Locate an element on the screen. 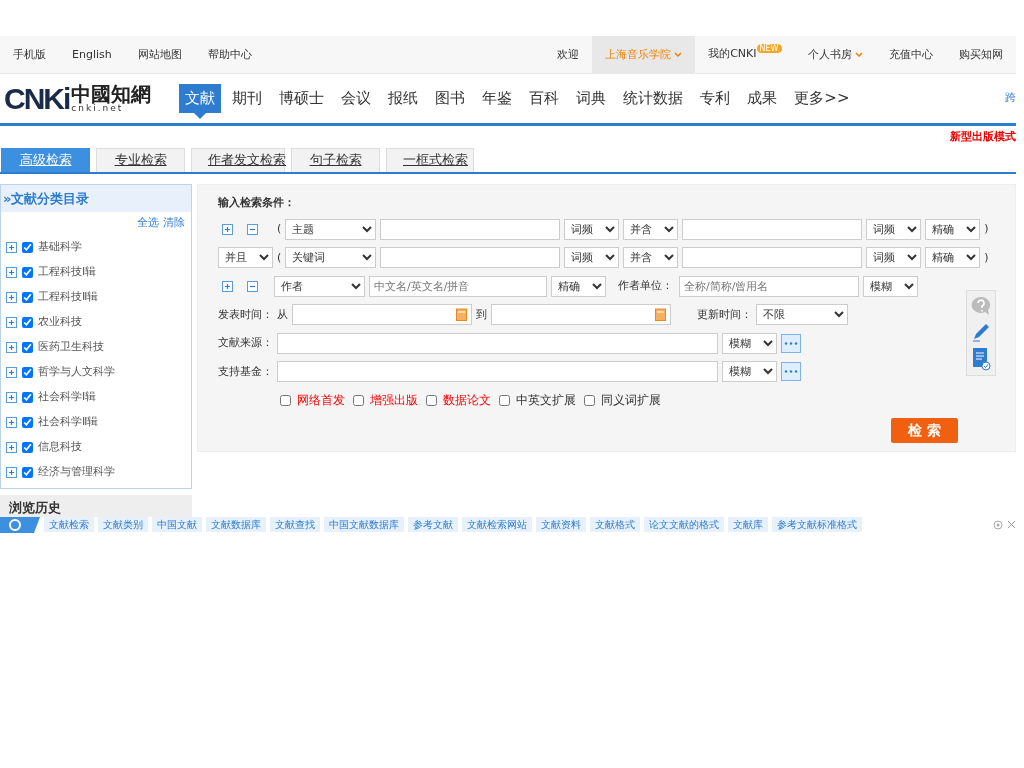 The width and height of the screenshot is (1024, 768). field-dropdown: 关键词 is located at coordinates (331, 258).